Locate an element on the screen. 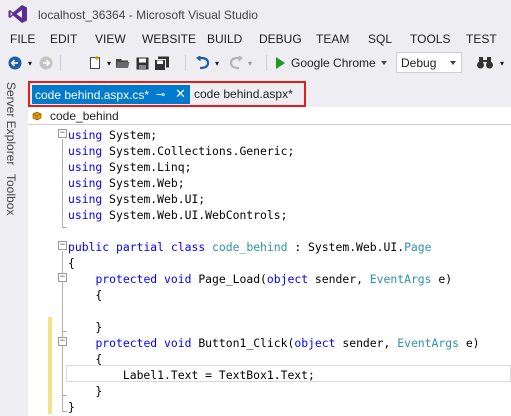 The height and width of the screenshot is (416, 511). class-name: code_behind is located at coordinates (84, 116).